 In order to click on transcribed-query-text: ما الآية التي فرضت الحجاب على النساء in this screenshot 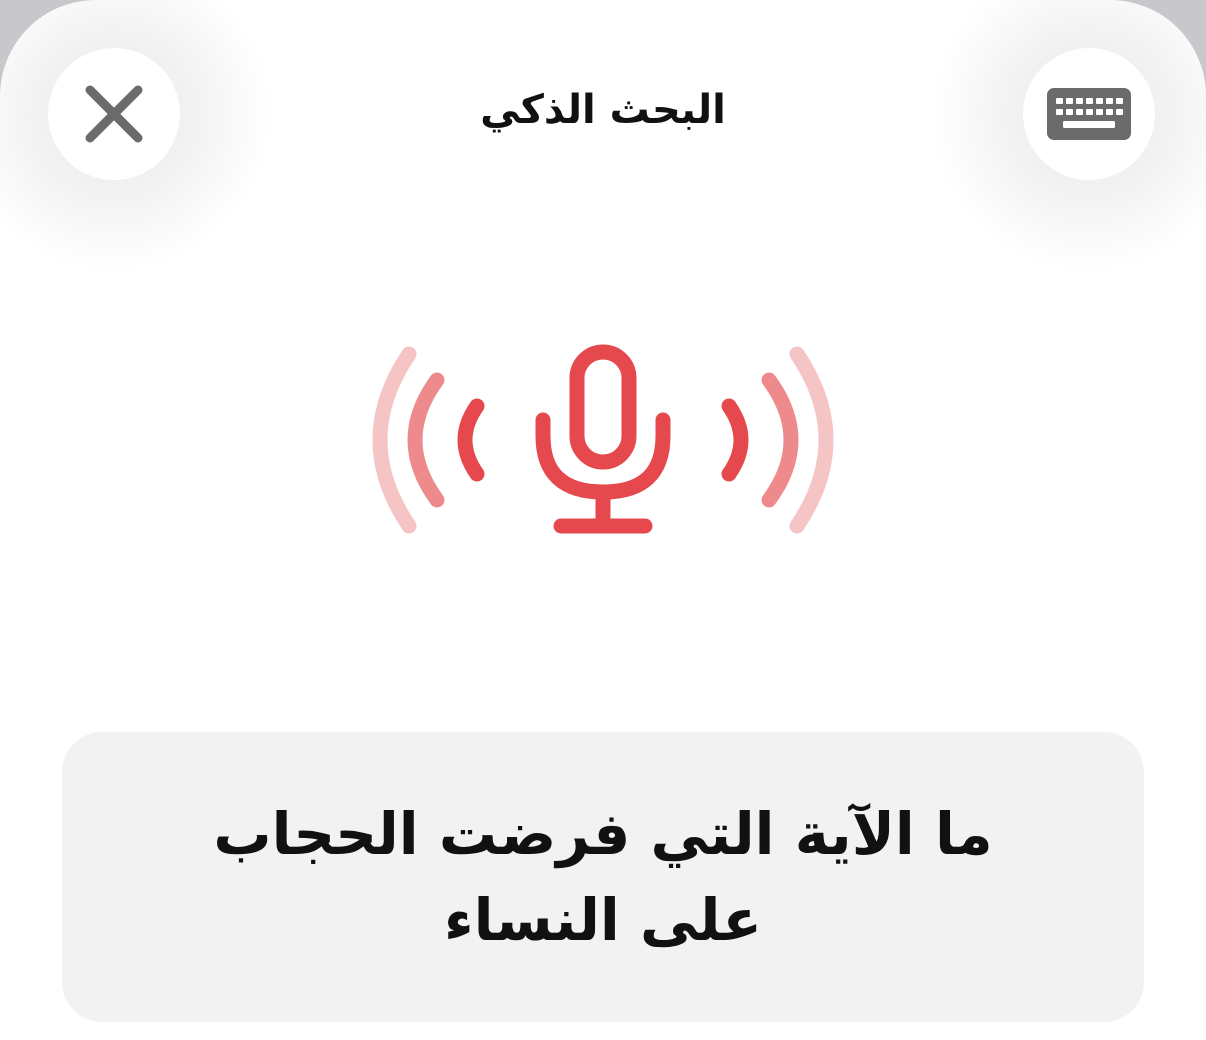, I will do `click(603, 877)`.